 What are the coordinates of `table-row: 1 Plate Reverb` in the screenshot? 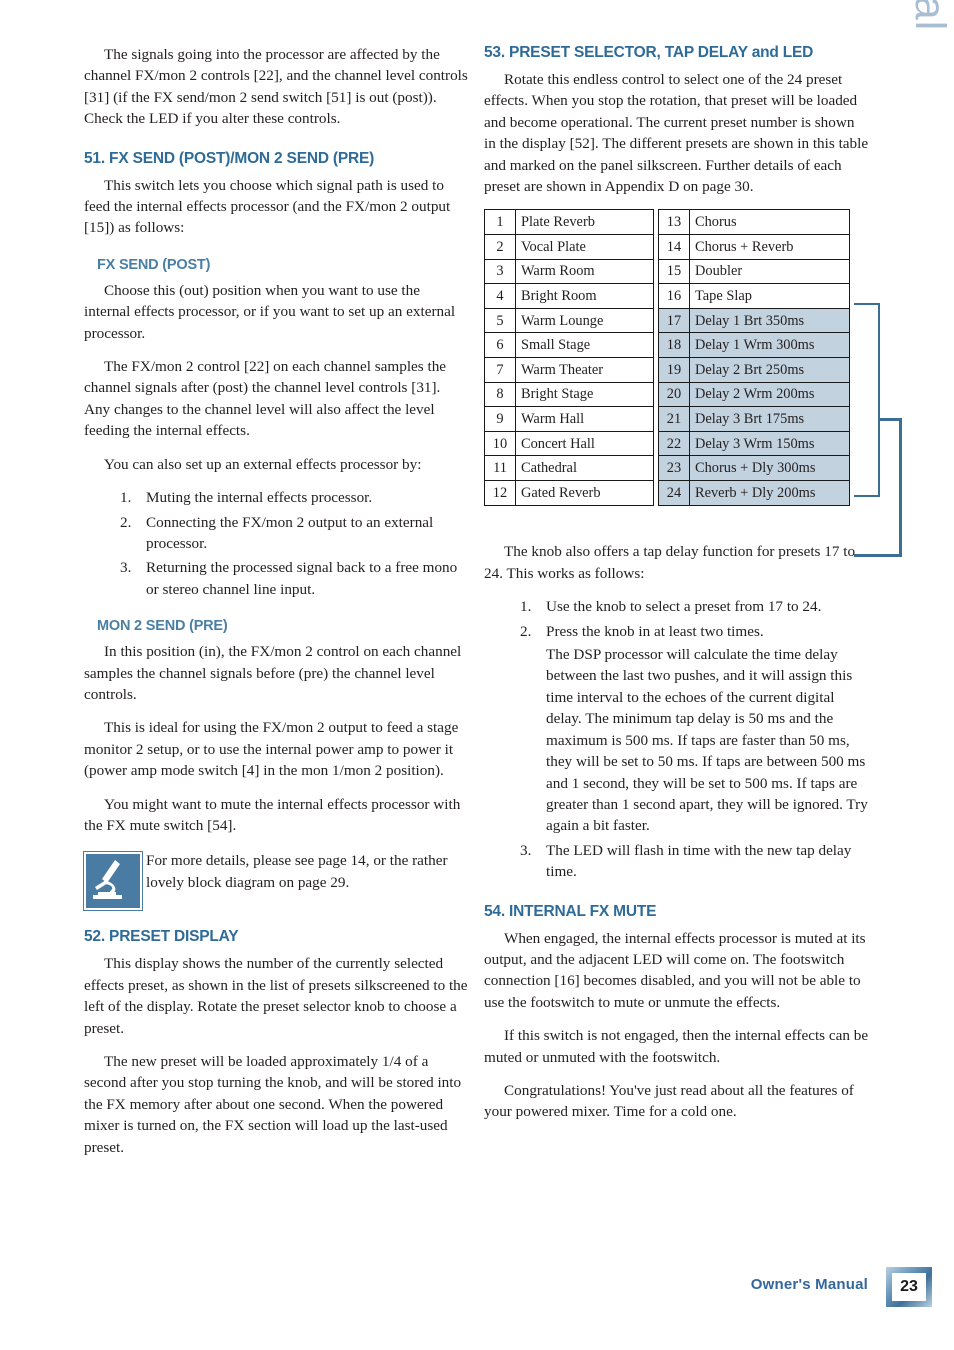 It's located at (569, 222).